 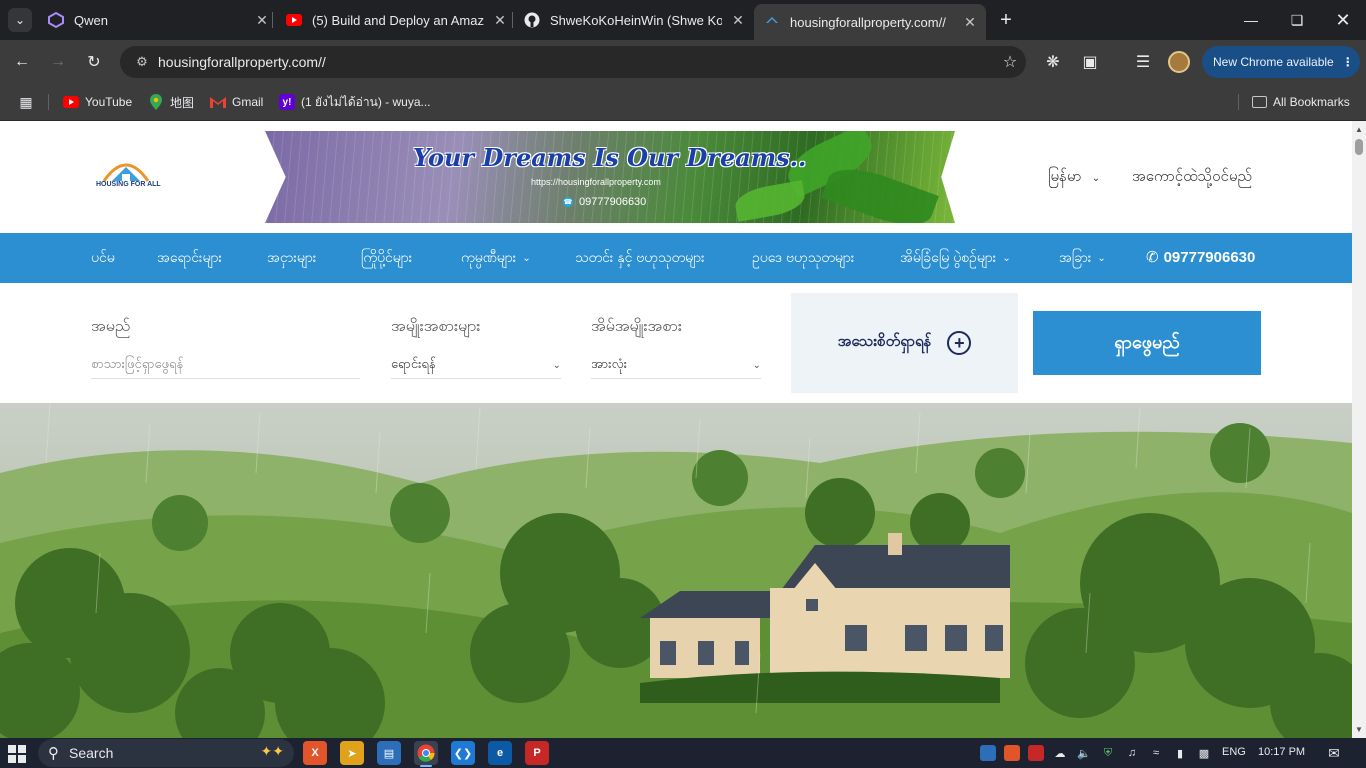 What do you see at coordinates (463, 753) in the screenshot?
I see `taskbar-app-vscode: ❮❯` at bounding box center [463, 753].